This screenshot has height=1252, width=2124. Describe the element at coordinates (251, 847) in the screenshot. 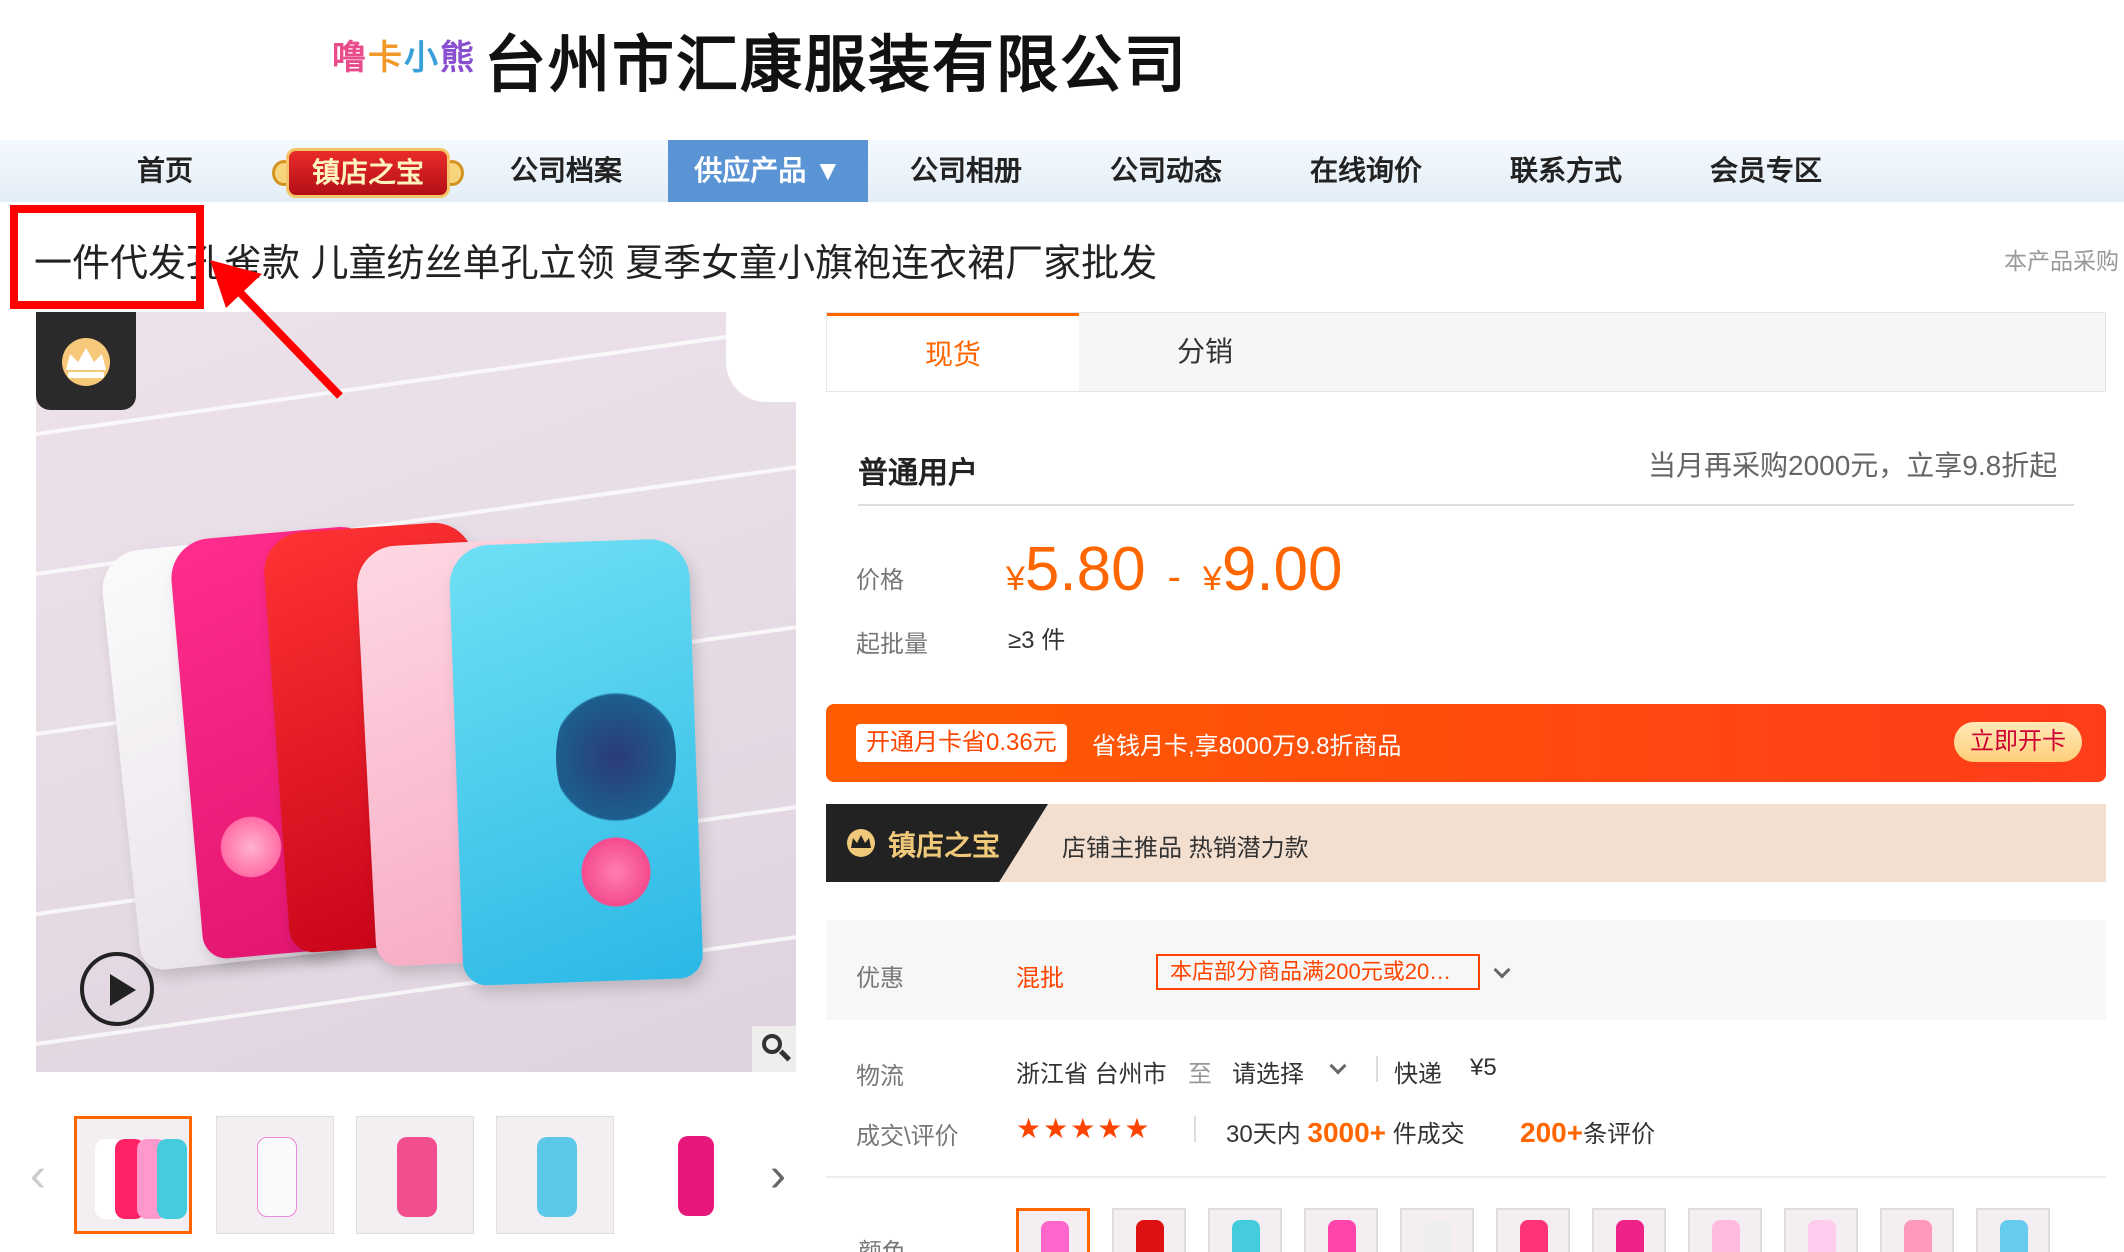

I see `flower-pattern` at that location.